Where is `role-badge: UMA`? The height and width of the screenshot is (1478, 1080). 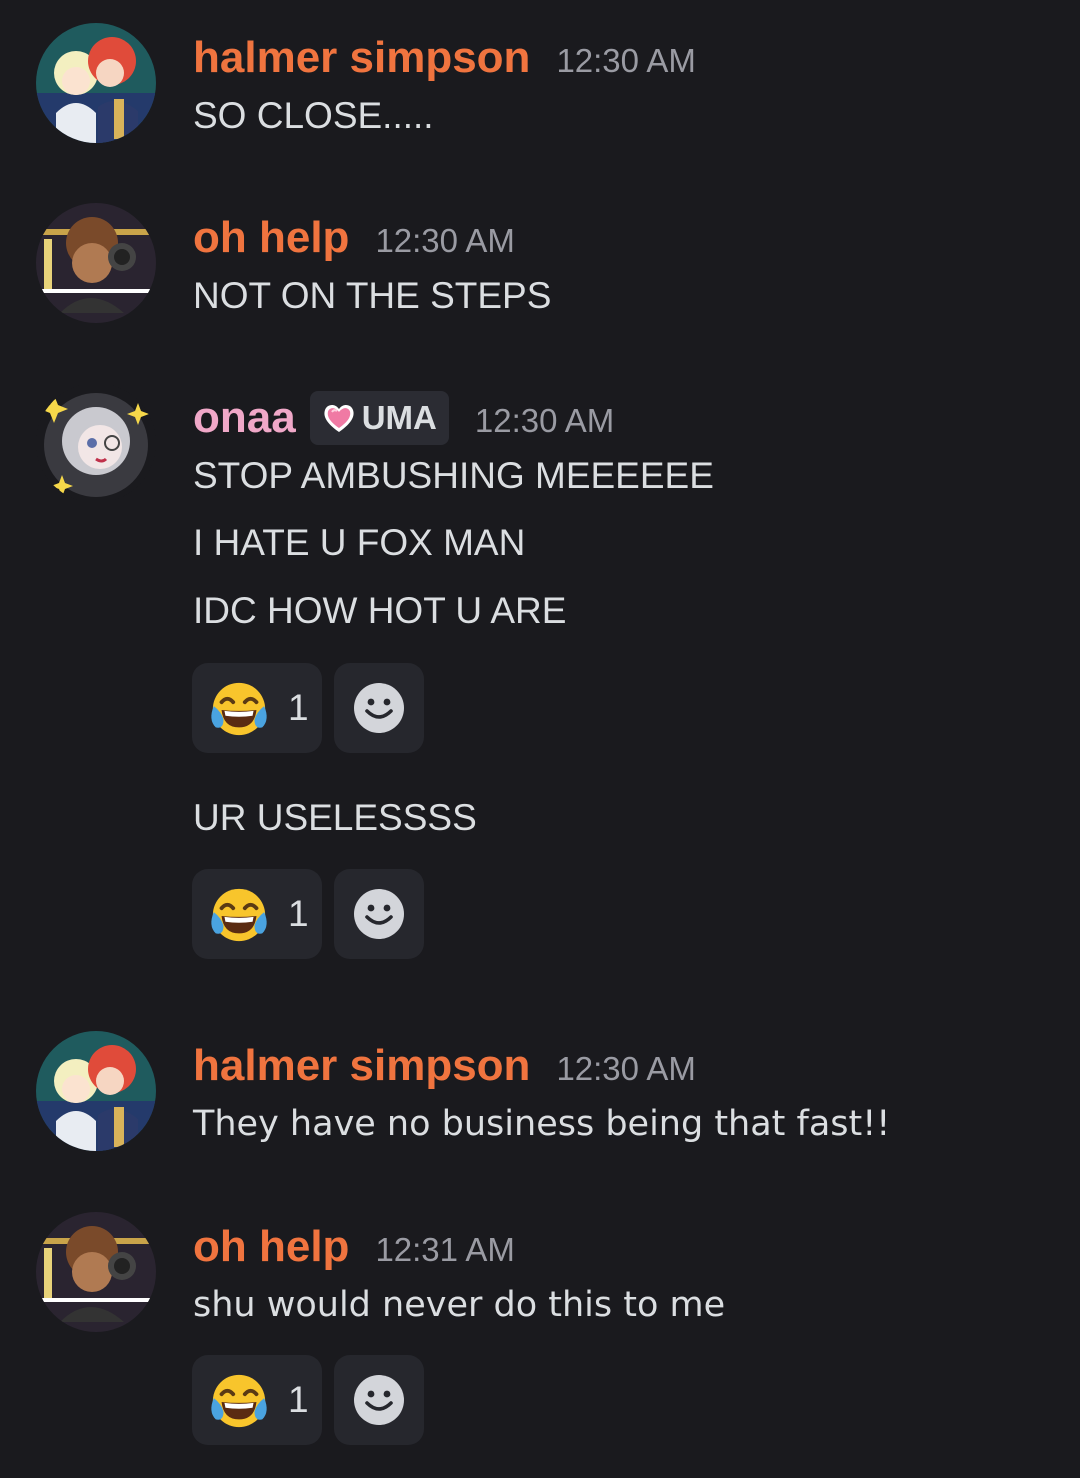 role-badge: UMA is located at coordinates (379, 418).